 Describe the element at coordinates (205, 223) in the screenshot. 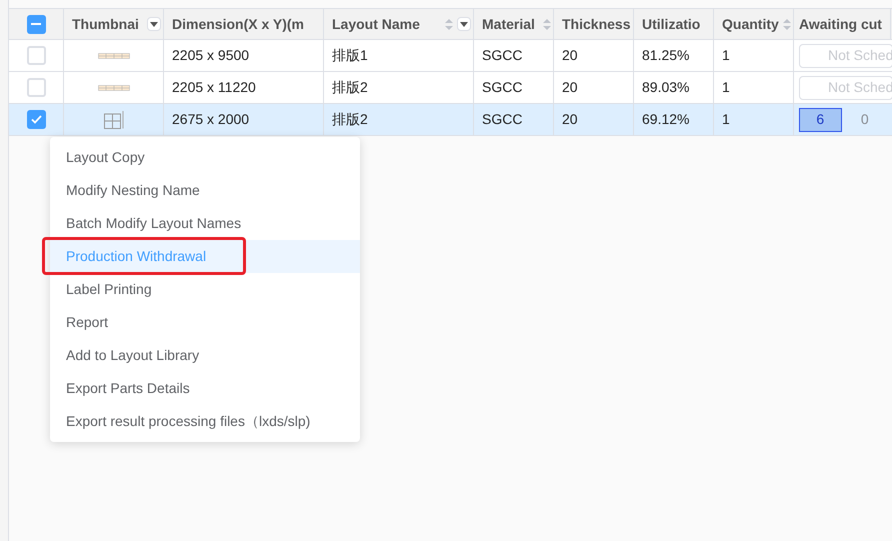

I see `menu-item: Batch Modify Layout Names` at that location.